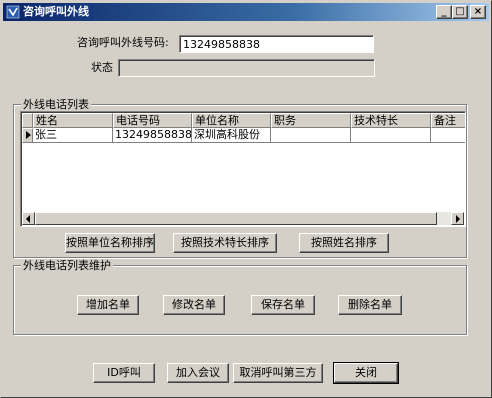 The height and width of the screenshot is (398, 492). Describe the element at coordinates (370, 305) in the screenshot. I see `delete-entry-button: 删除名单` at that location.